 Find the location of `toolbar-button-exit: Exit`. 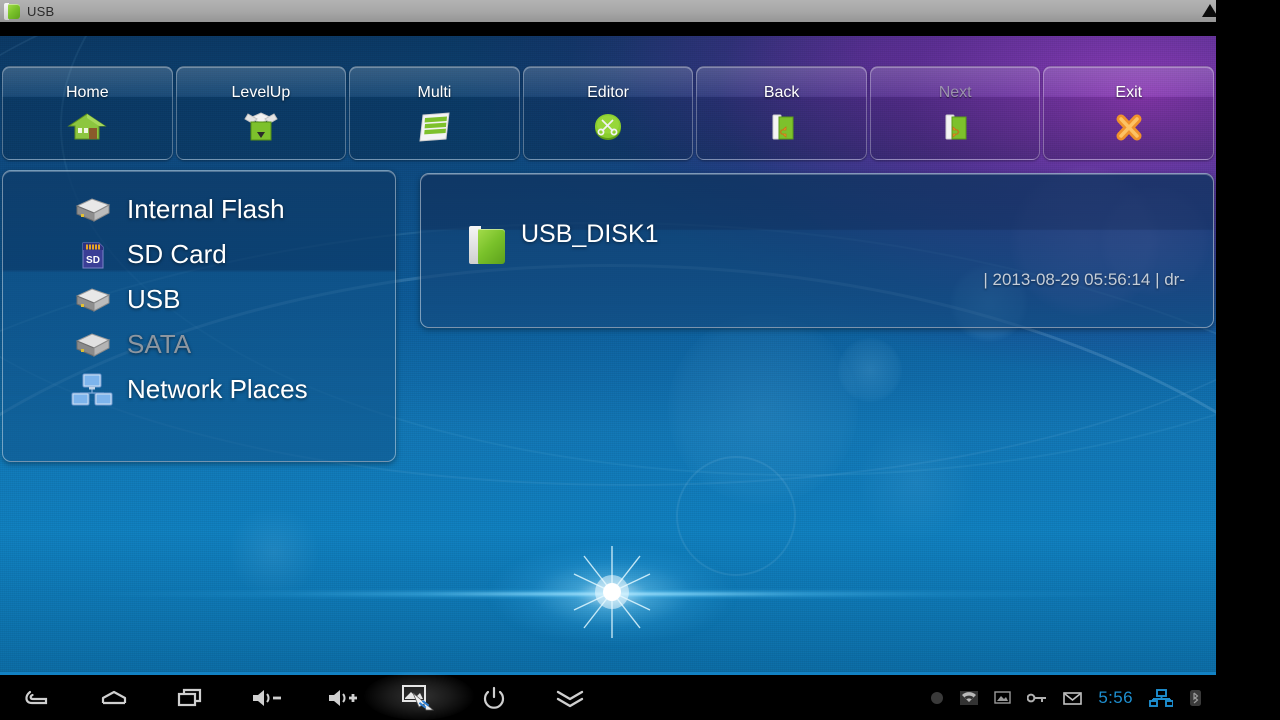

toolbar-button-exit: Exit is located at coordinates (1129, 113).